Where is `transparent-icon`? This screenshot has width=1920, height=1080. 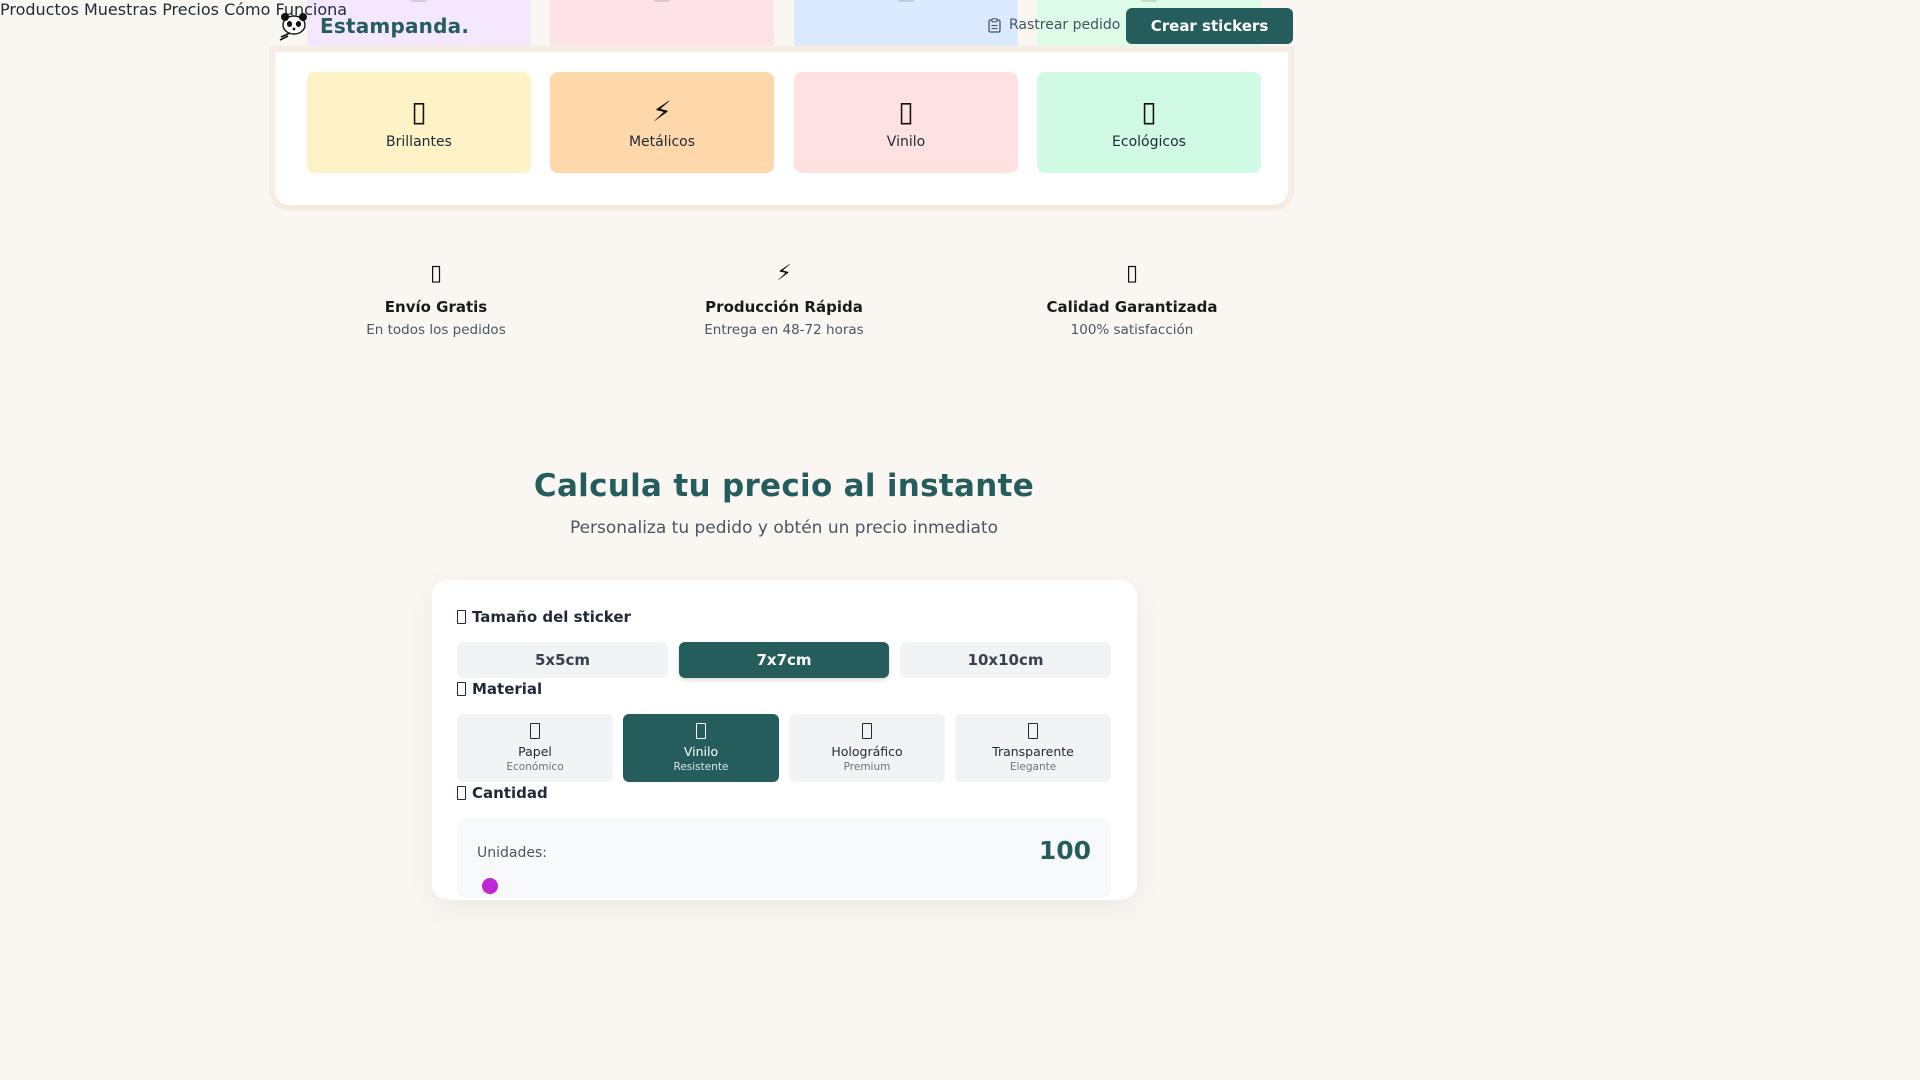 transparent-icon is located at coordinates (1033, 731).